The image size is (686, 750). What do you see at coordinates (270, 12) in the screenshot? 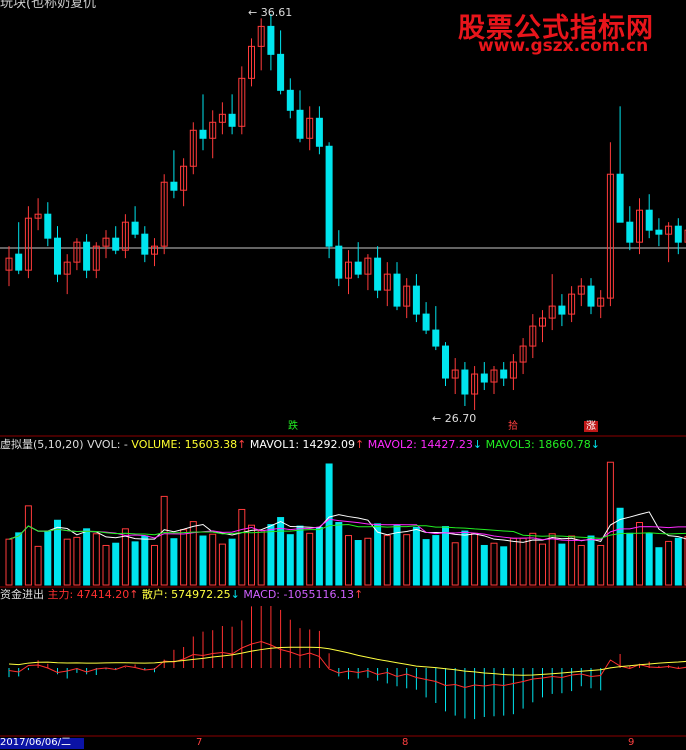
I see `high-price-label: ← 36.61` at bounding box center [270, 12].